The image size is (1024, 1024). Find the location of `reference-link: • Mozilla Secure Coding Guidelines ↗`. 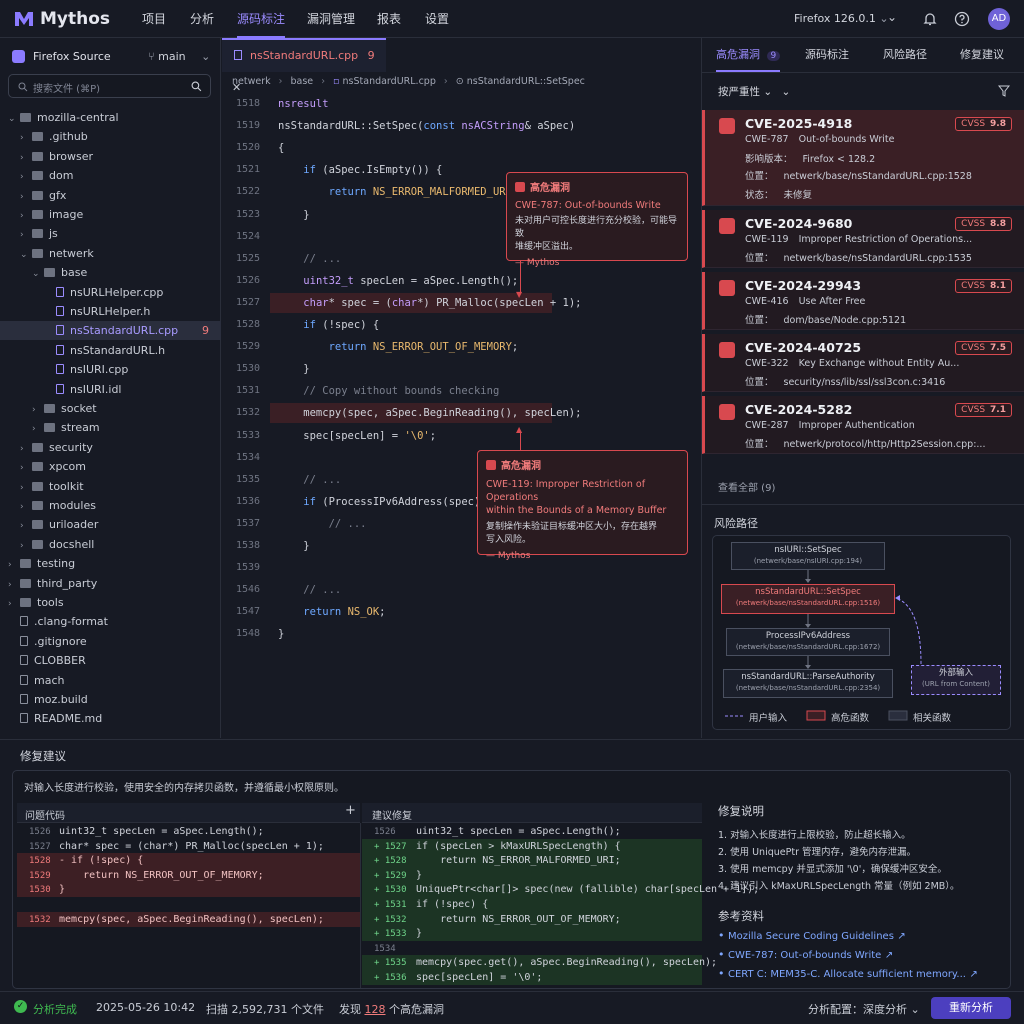

reference-link: • Mozilla Secure Coding Guidelines ↗ is located at coordinates (848, 938).